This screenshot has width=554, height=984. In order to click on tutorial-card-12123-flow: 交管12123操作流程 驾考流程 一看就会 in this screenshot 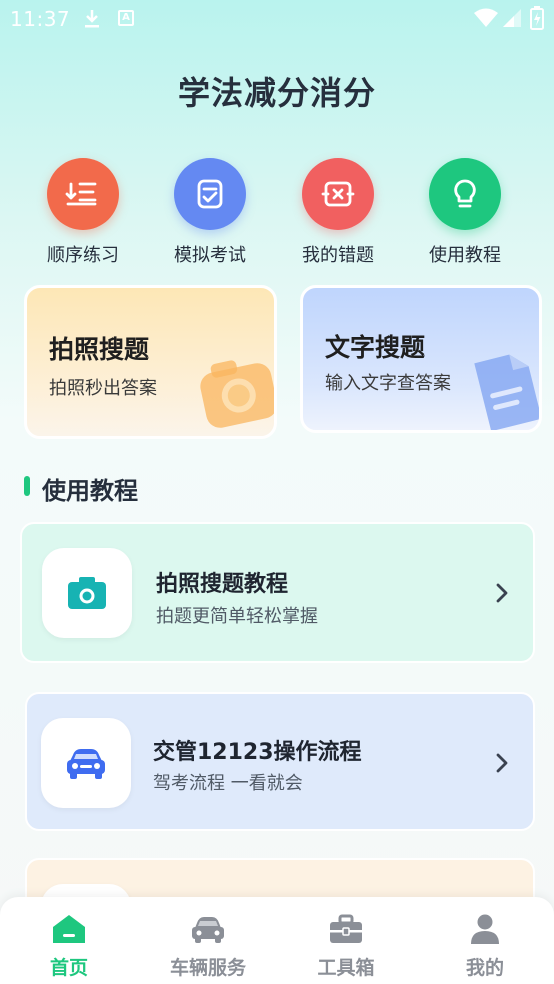, I will do `click(280, 761)`.